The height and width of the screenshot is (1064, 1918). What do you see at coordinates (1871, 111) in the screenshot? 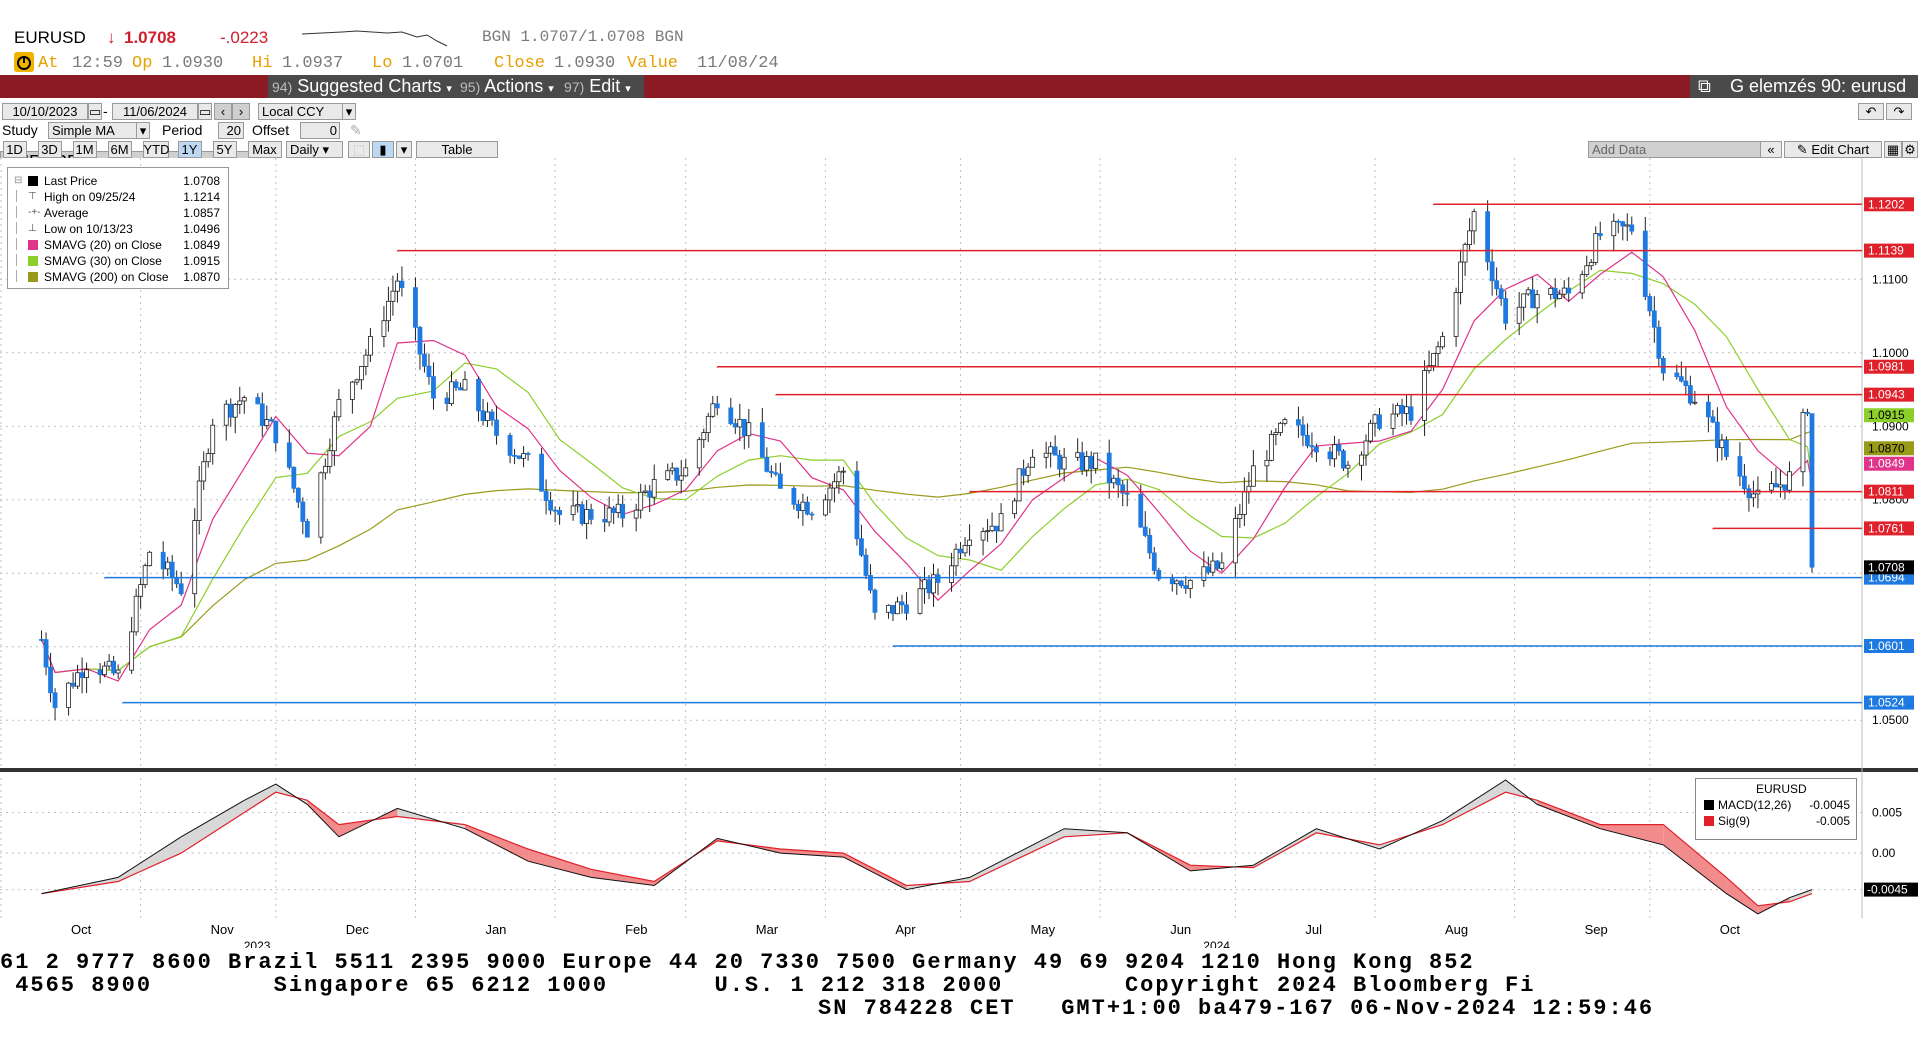
I see `undo-icon: ↶` at bounding box center [1871, 111].